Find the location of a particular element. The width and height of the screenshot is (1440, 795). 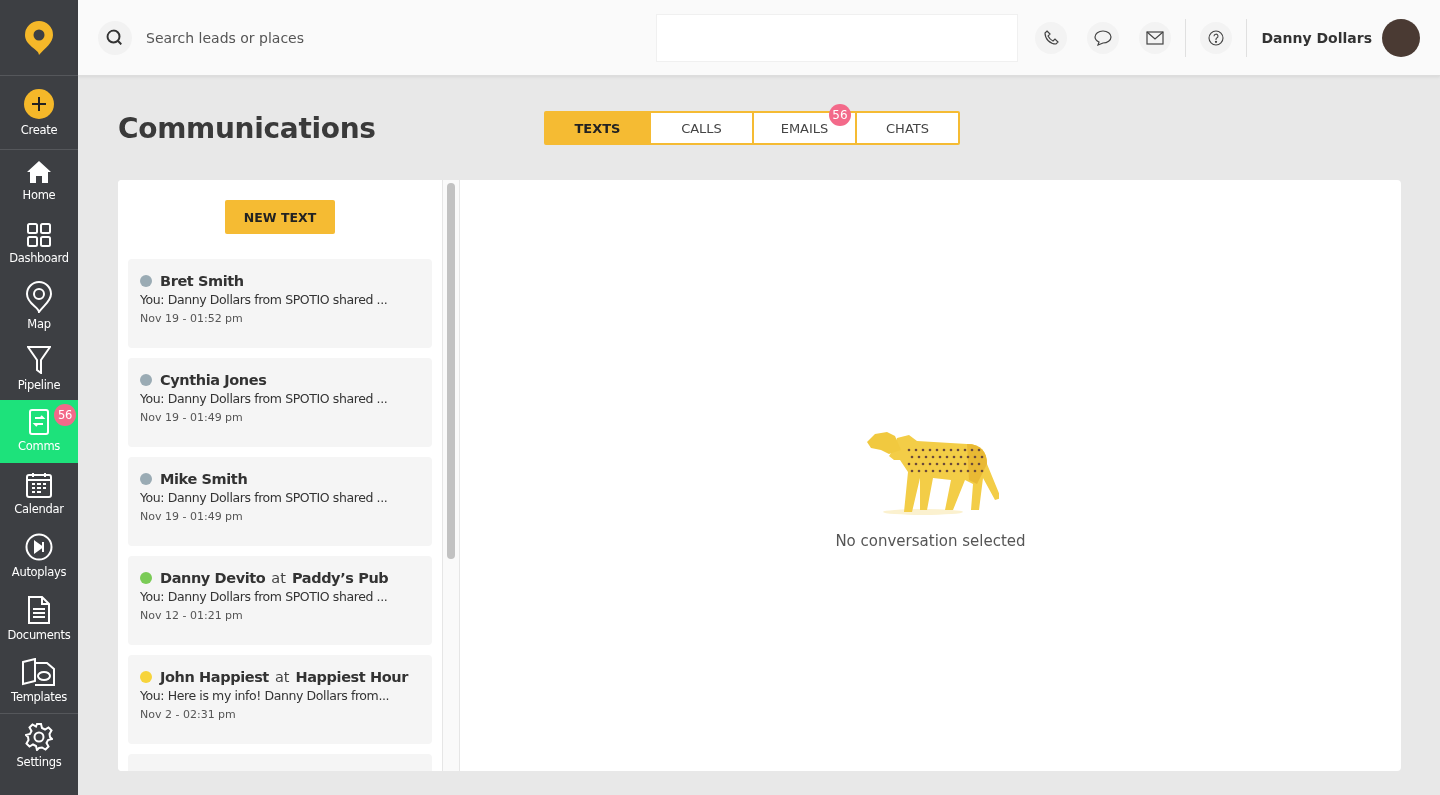

sidebar-item: Map is located at coordinates (39, 306).